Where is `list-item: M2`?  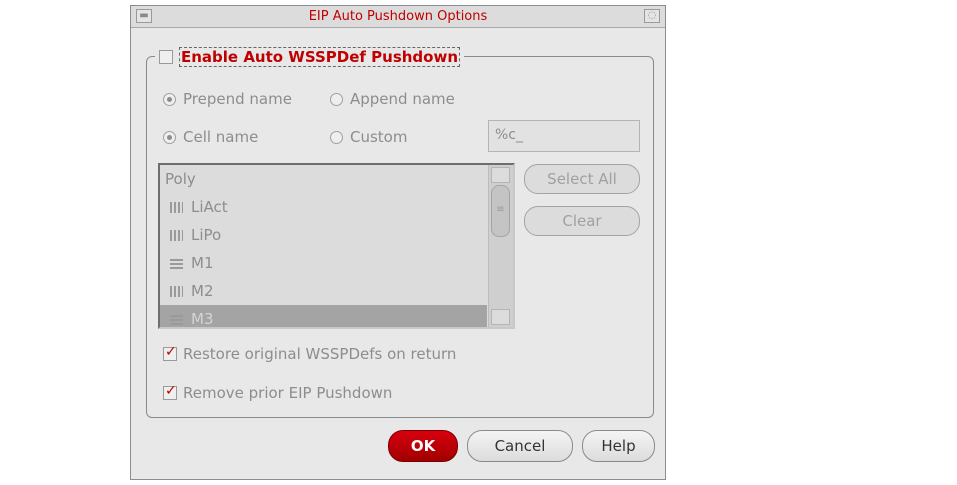 list-item: M2 is located at coordinates (323, 291).